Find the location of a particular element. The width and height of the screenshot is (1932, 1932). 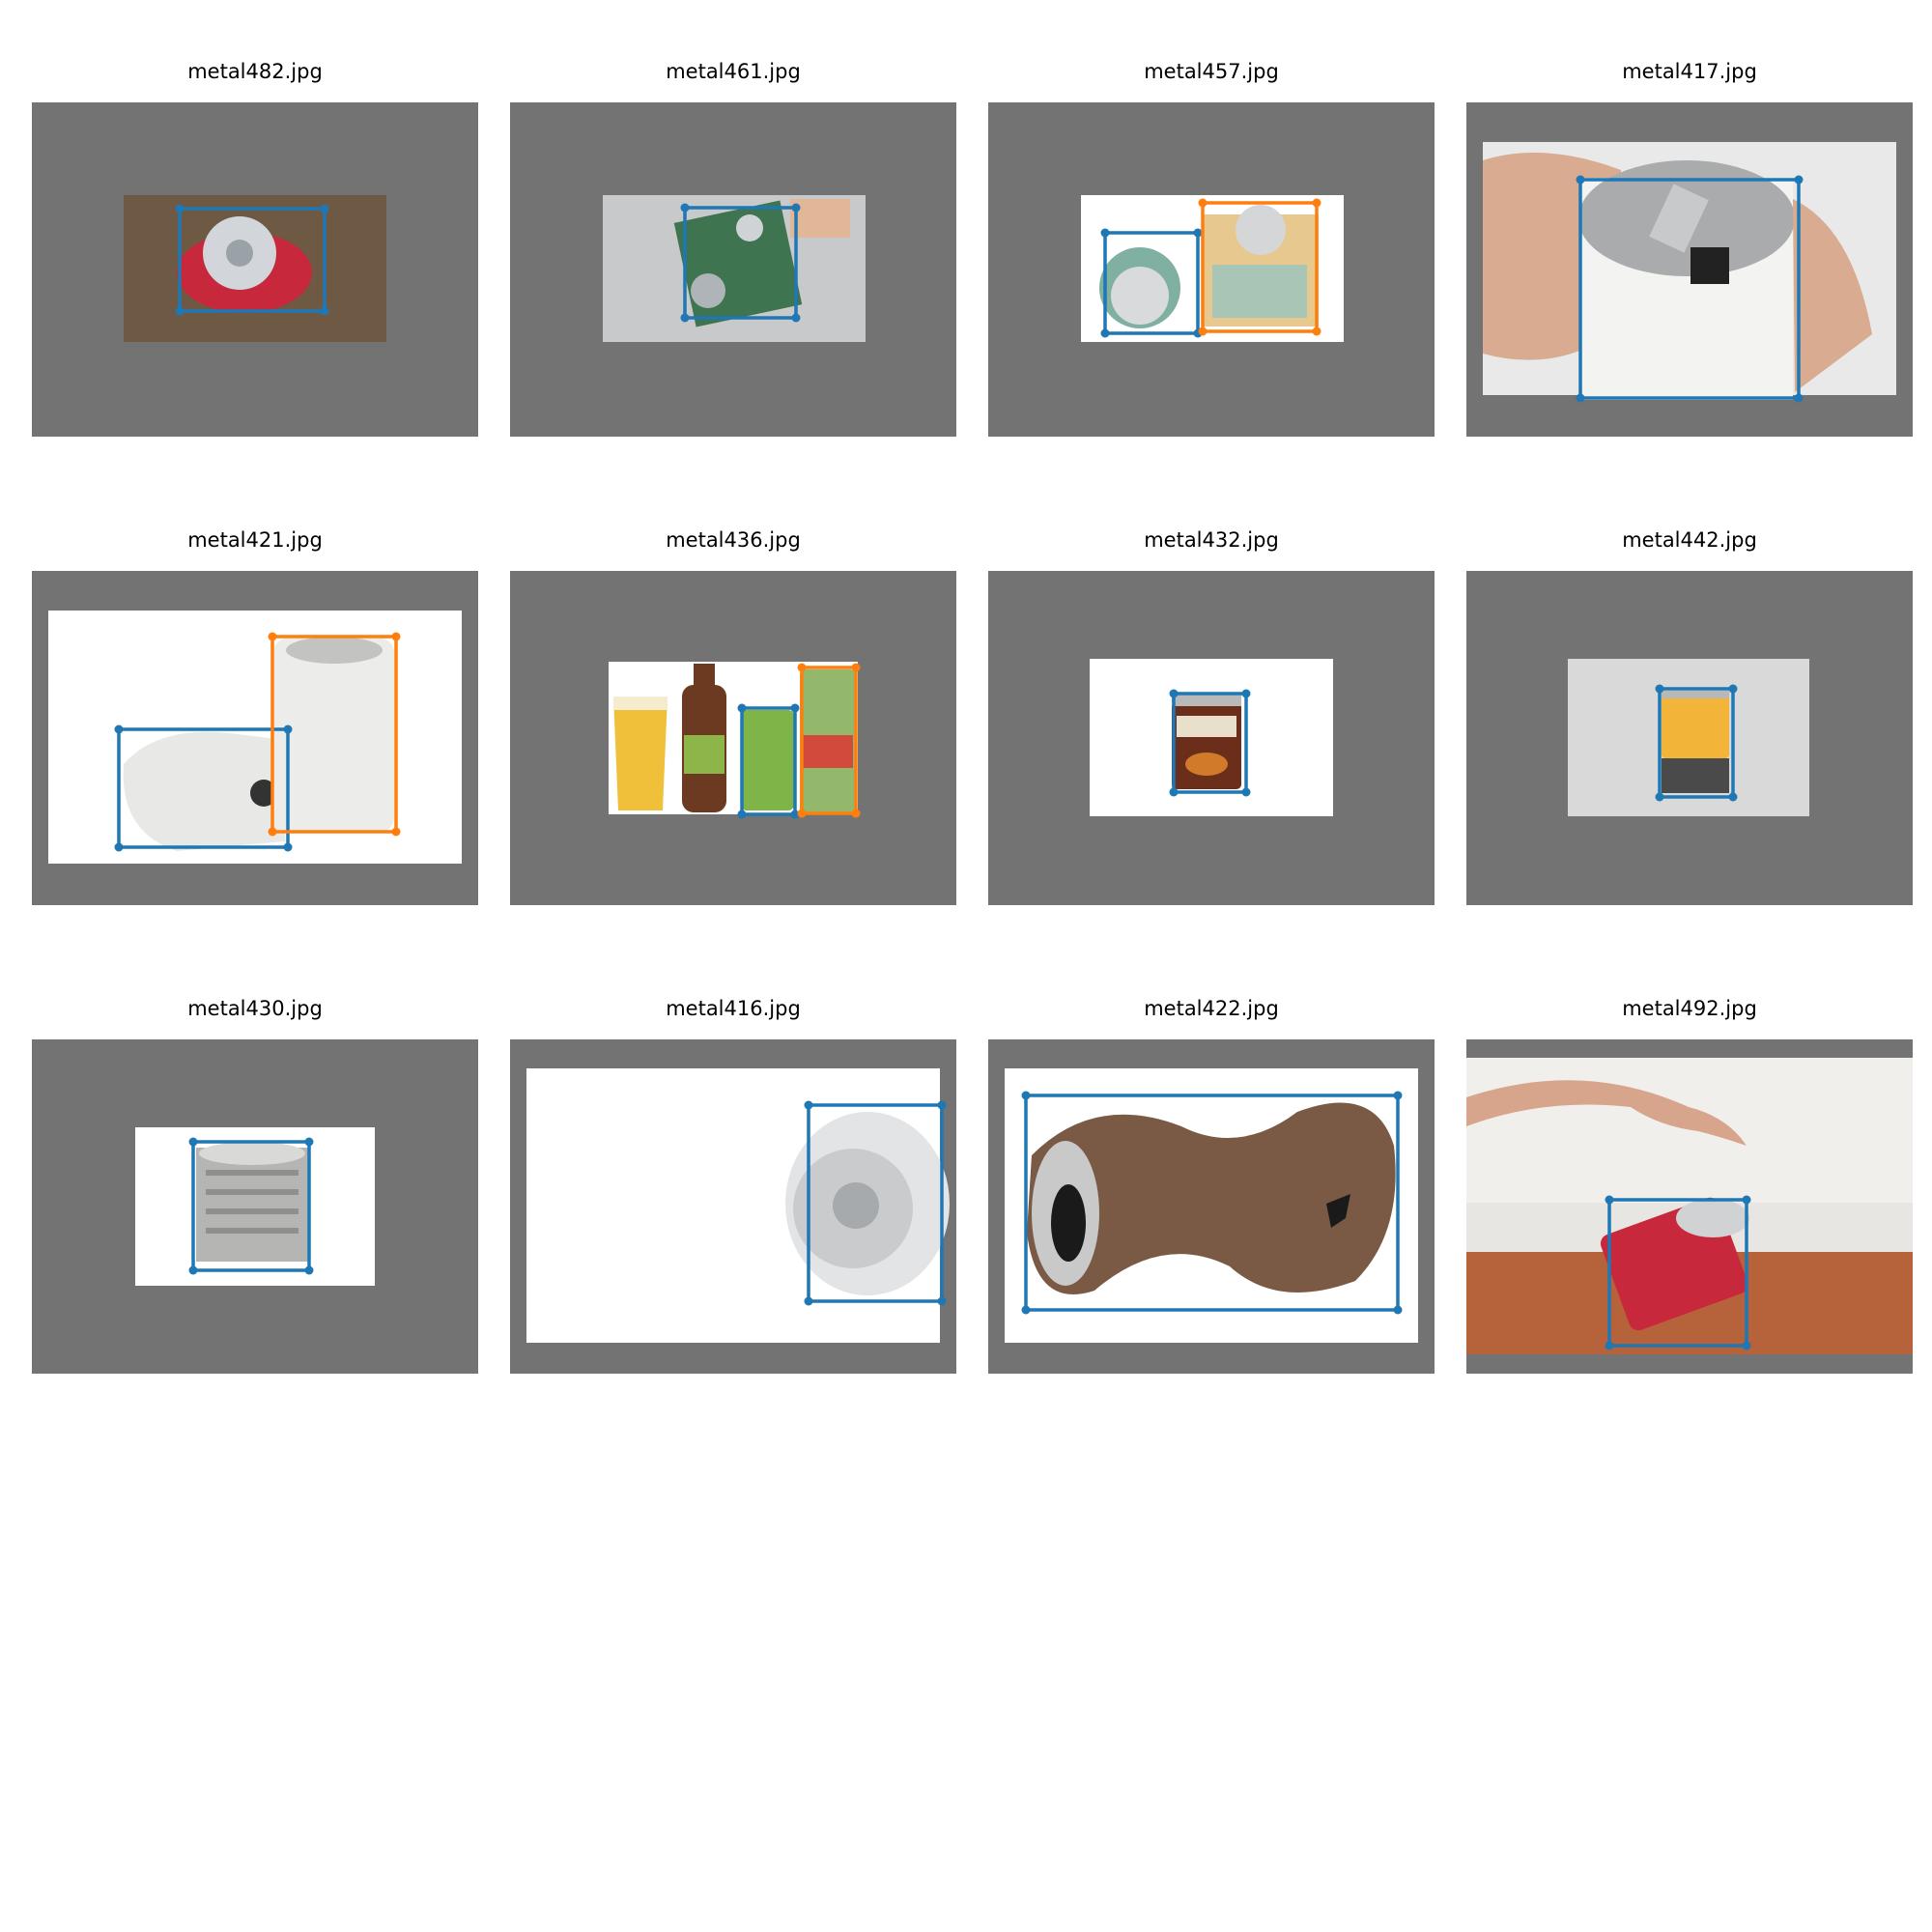

tile-filename: metal421.jpg is located at coordinates (255, 540).